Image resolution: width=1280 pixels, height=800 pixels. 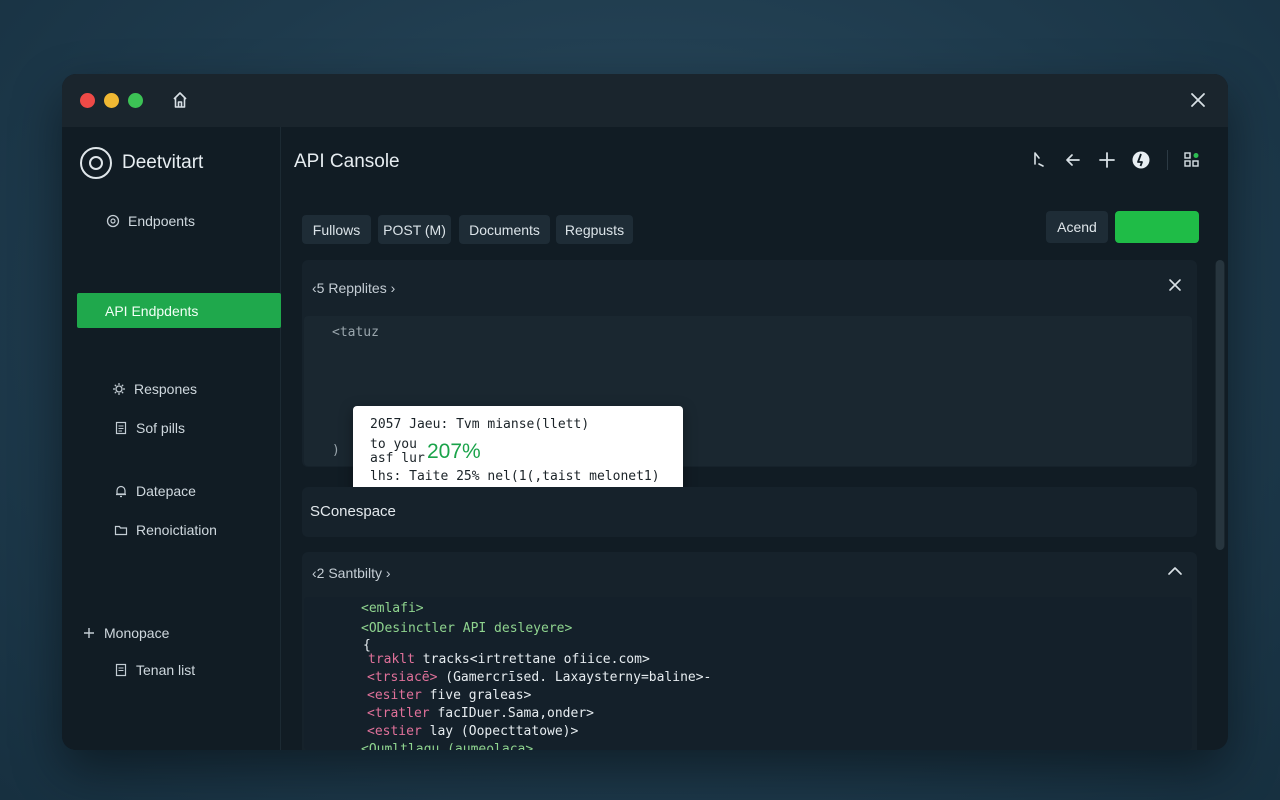 I want to click on sidebar-item-sof-pills: Sof pills, so click(x=149, y=428).